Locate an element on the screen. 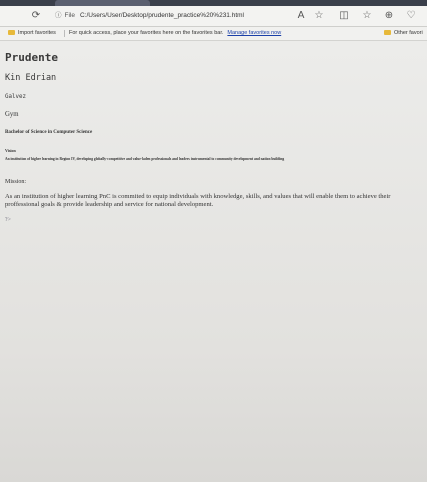 Image resolution: width=427 pixels, height=482 pixels. split-screen-icon: ◫ is located at coordinates (344, 16).